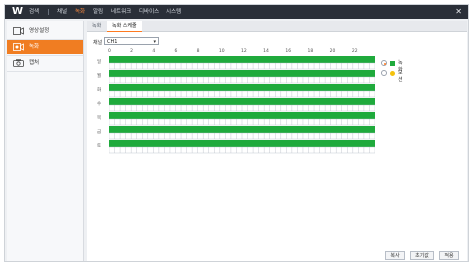 The image size is (473, 266). I want to click on menu-separator, so click(48, 12).